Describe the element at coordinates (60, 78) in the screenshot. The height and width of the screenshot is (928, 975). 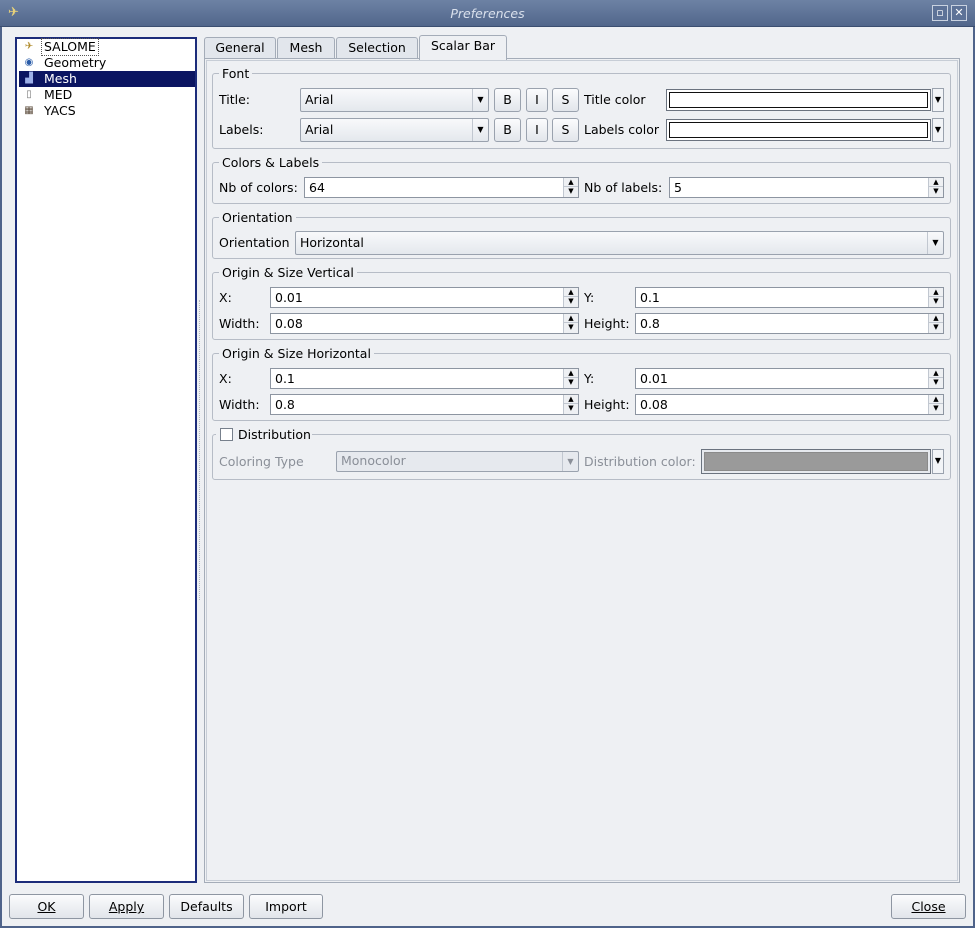
I see `tree-item-label: Mesh` at that location.